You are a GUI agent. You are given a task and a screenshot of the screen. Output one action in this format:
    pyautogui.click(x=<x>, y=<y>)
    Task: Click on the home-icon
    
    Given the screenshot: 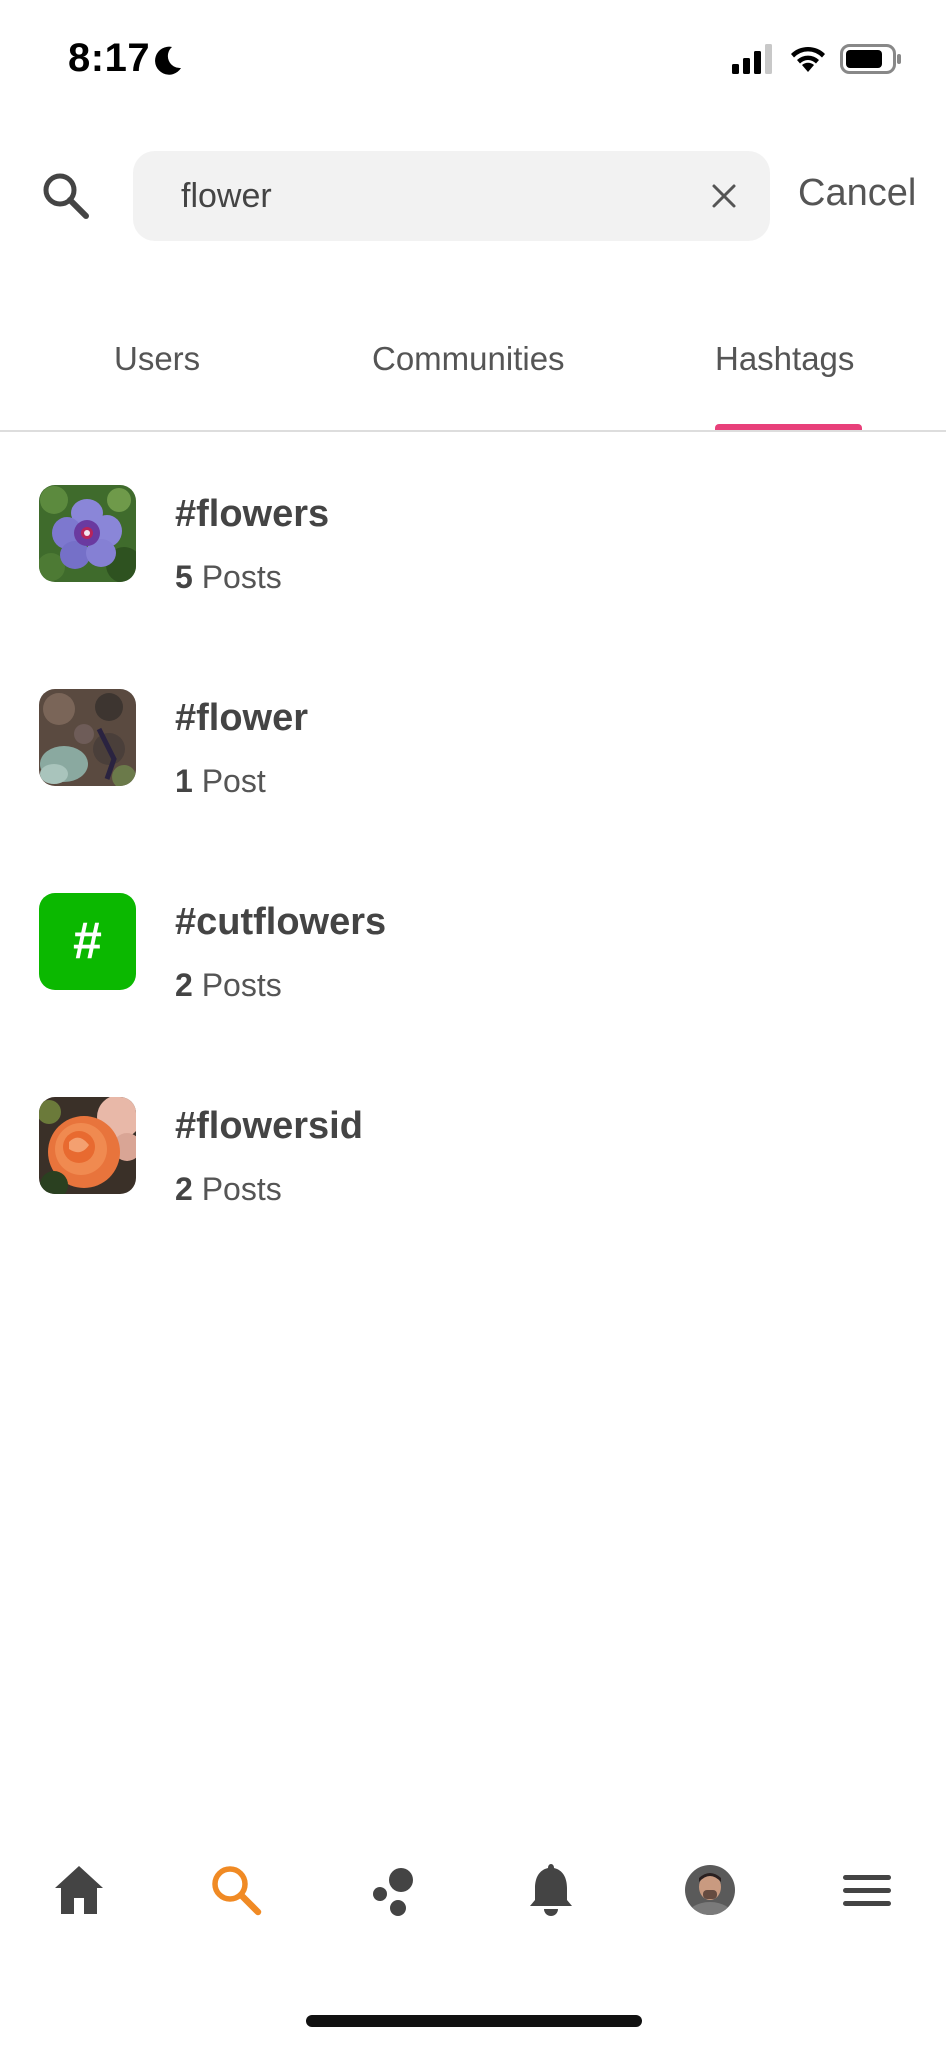 What is the action you would take?
    pyautogui.click(x=79, y=1890)
    